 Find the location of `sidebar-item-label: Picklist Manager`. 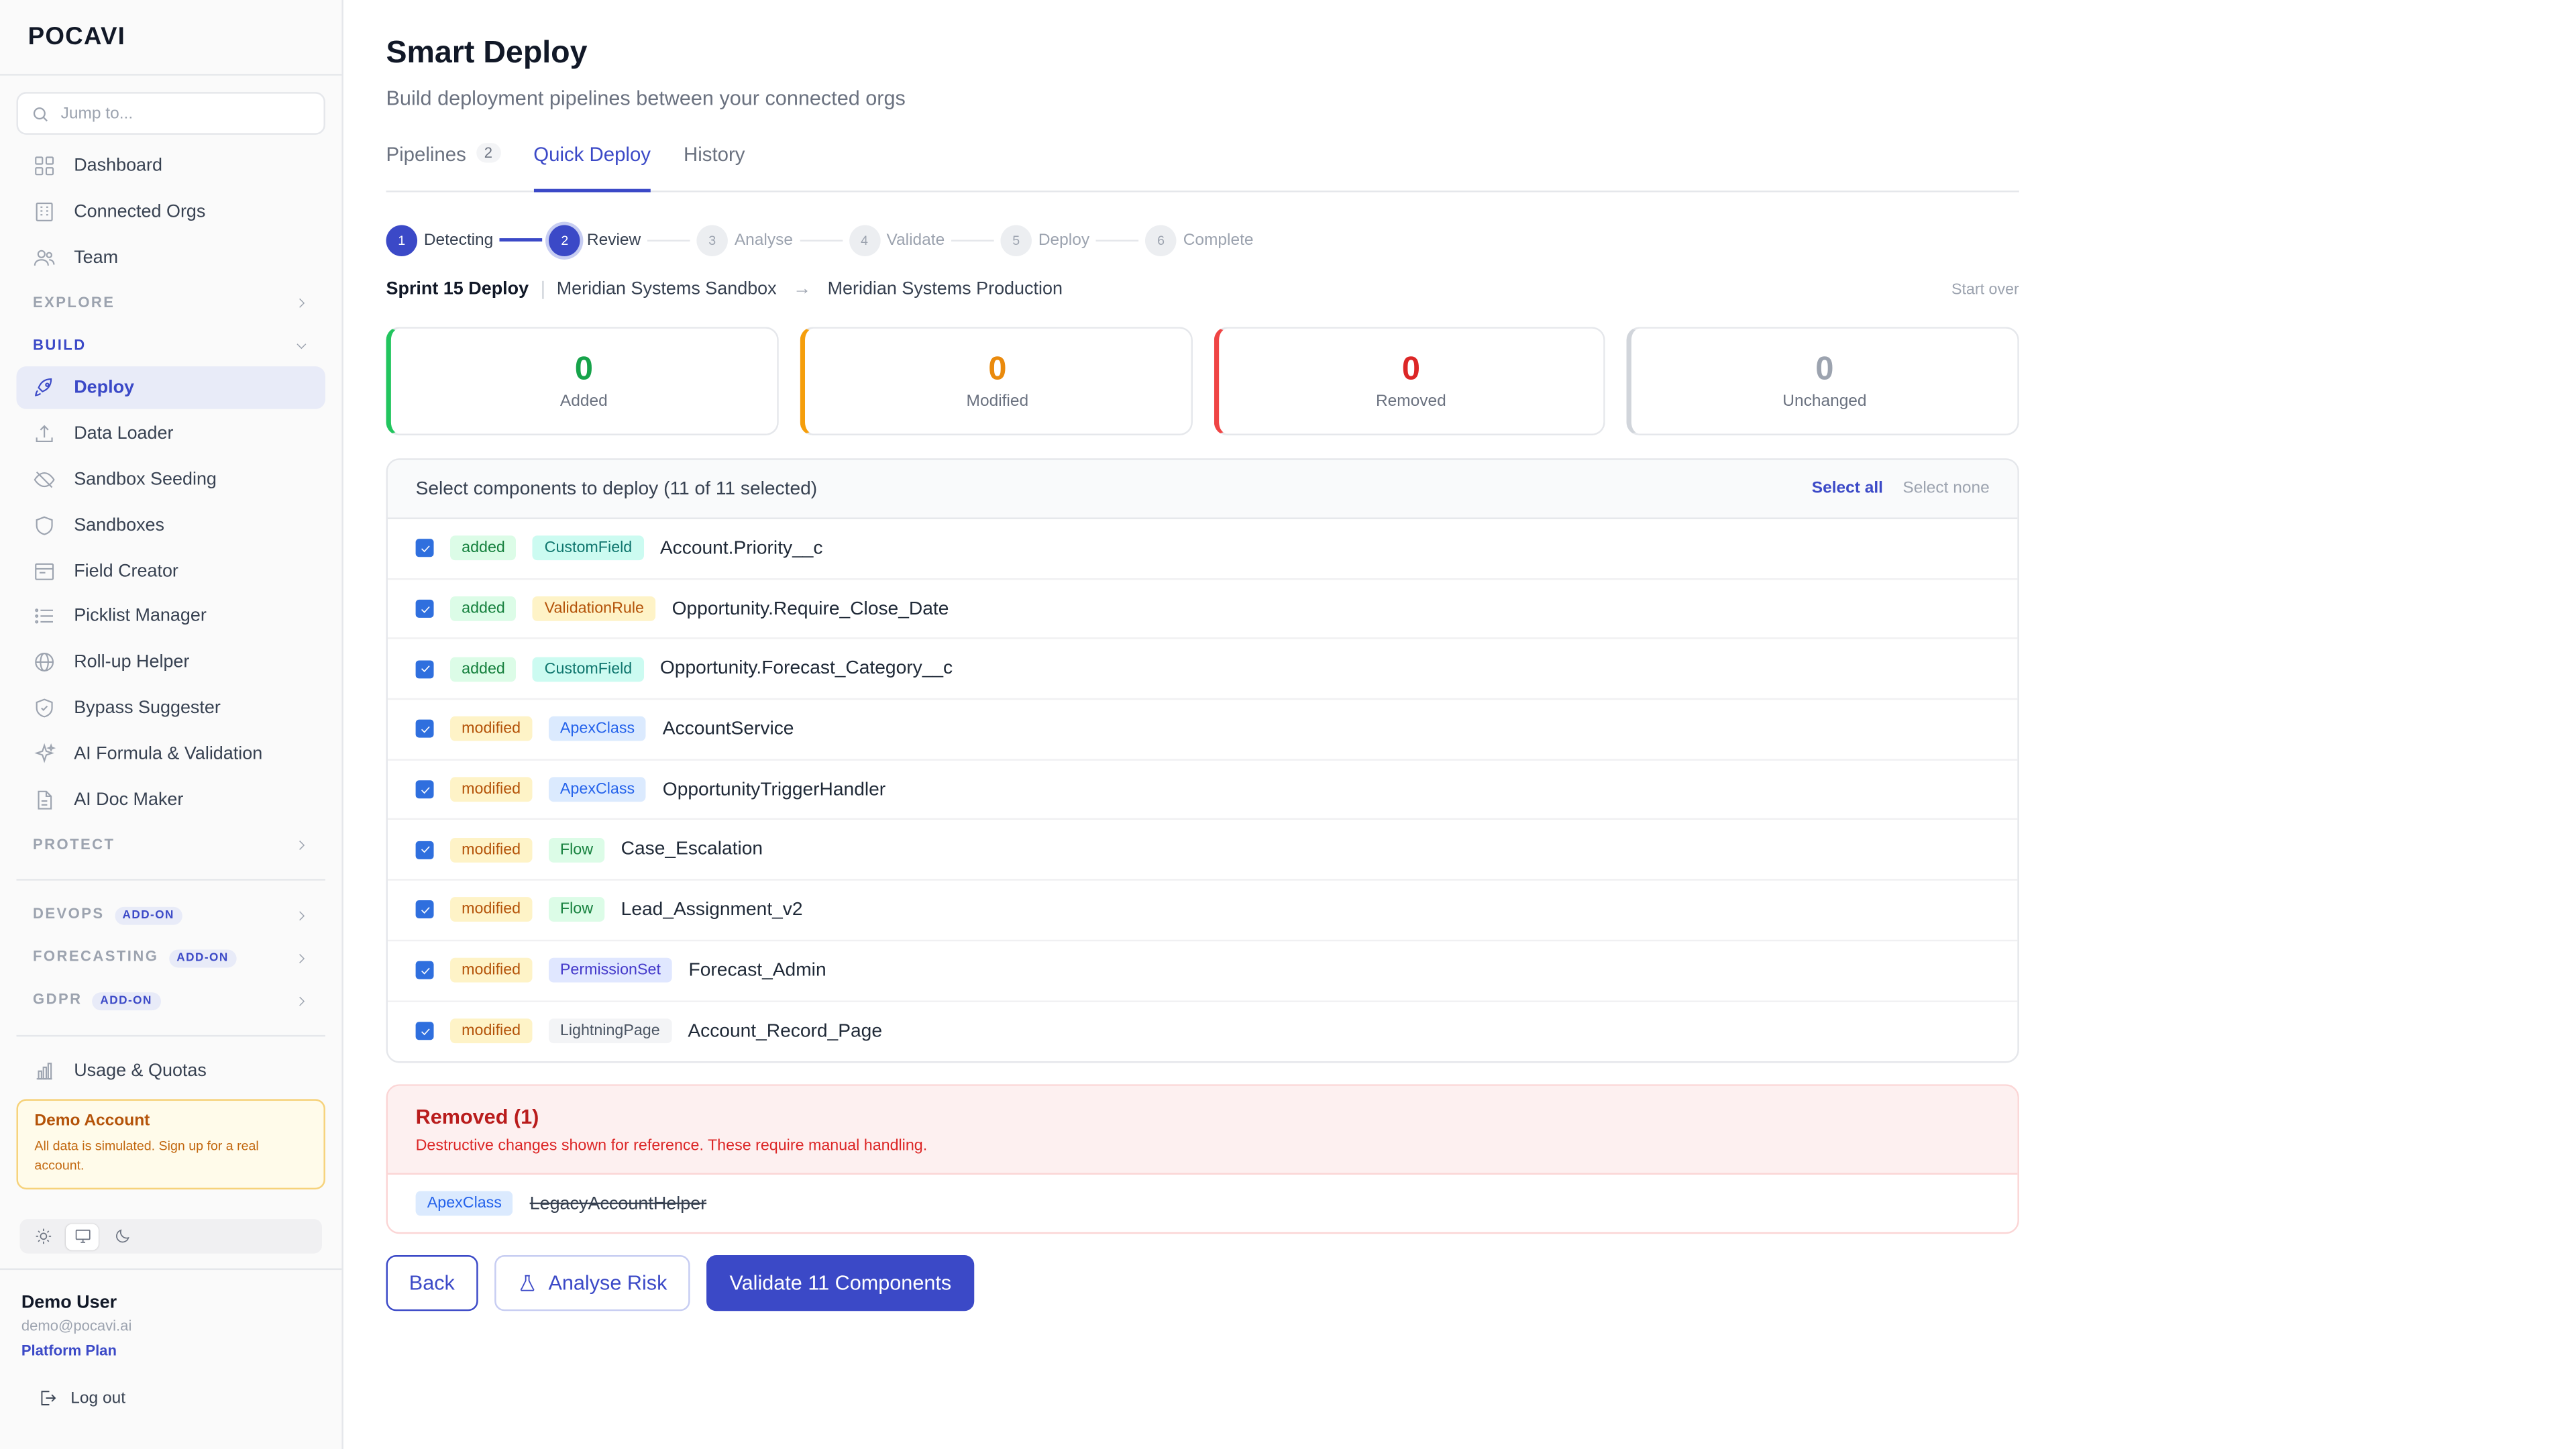

sidebar-item-label: Picklist Manager is located at coordinates (140, 616).